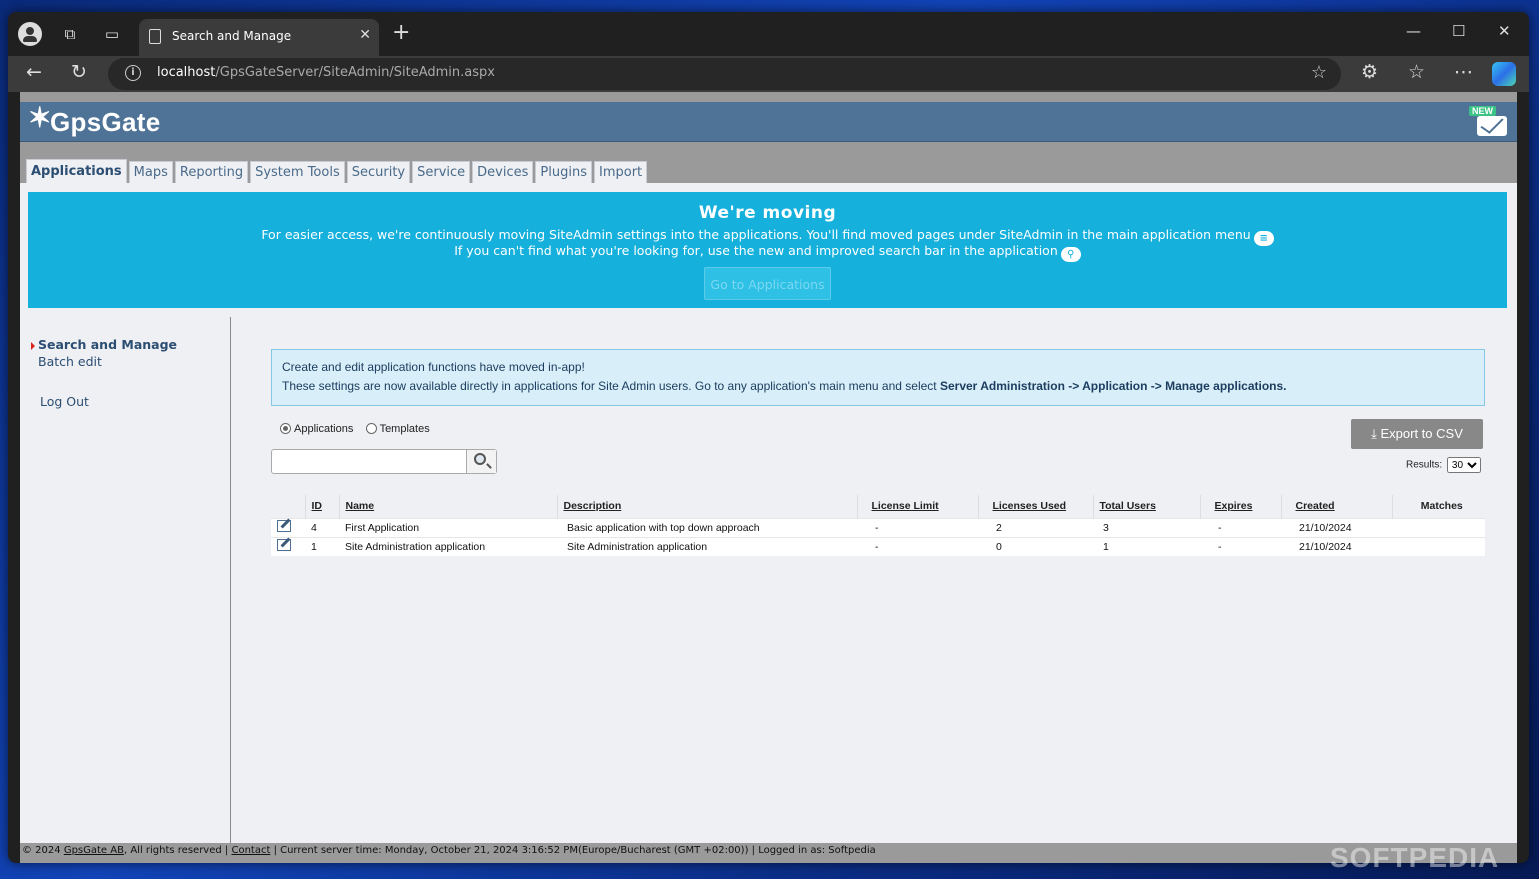 The image size is (1539, 879). I want to click on page-icon, so click(155, 36).